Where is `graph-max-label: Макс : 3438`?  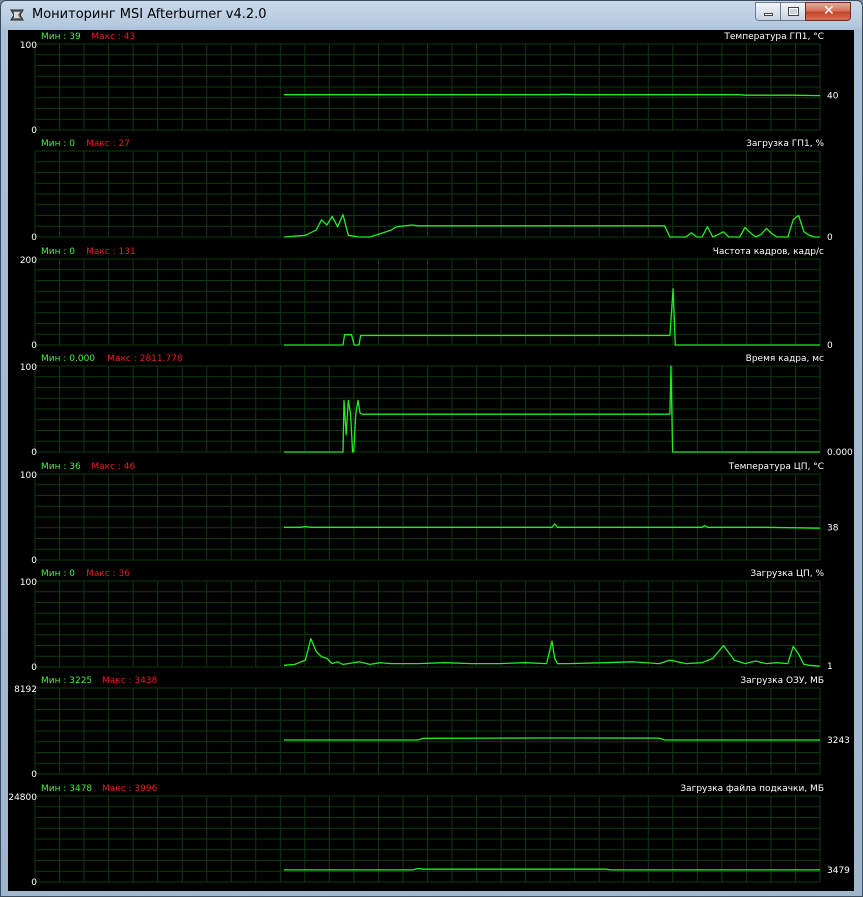
graph-max-label: Макс : 3438 is located at coordinates (130, 681).